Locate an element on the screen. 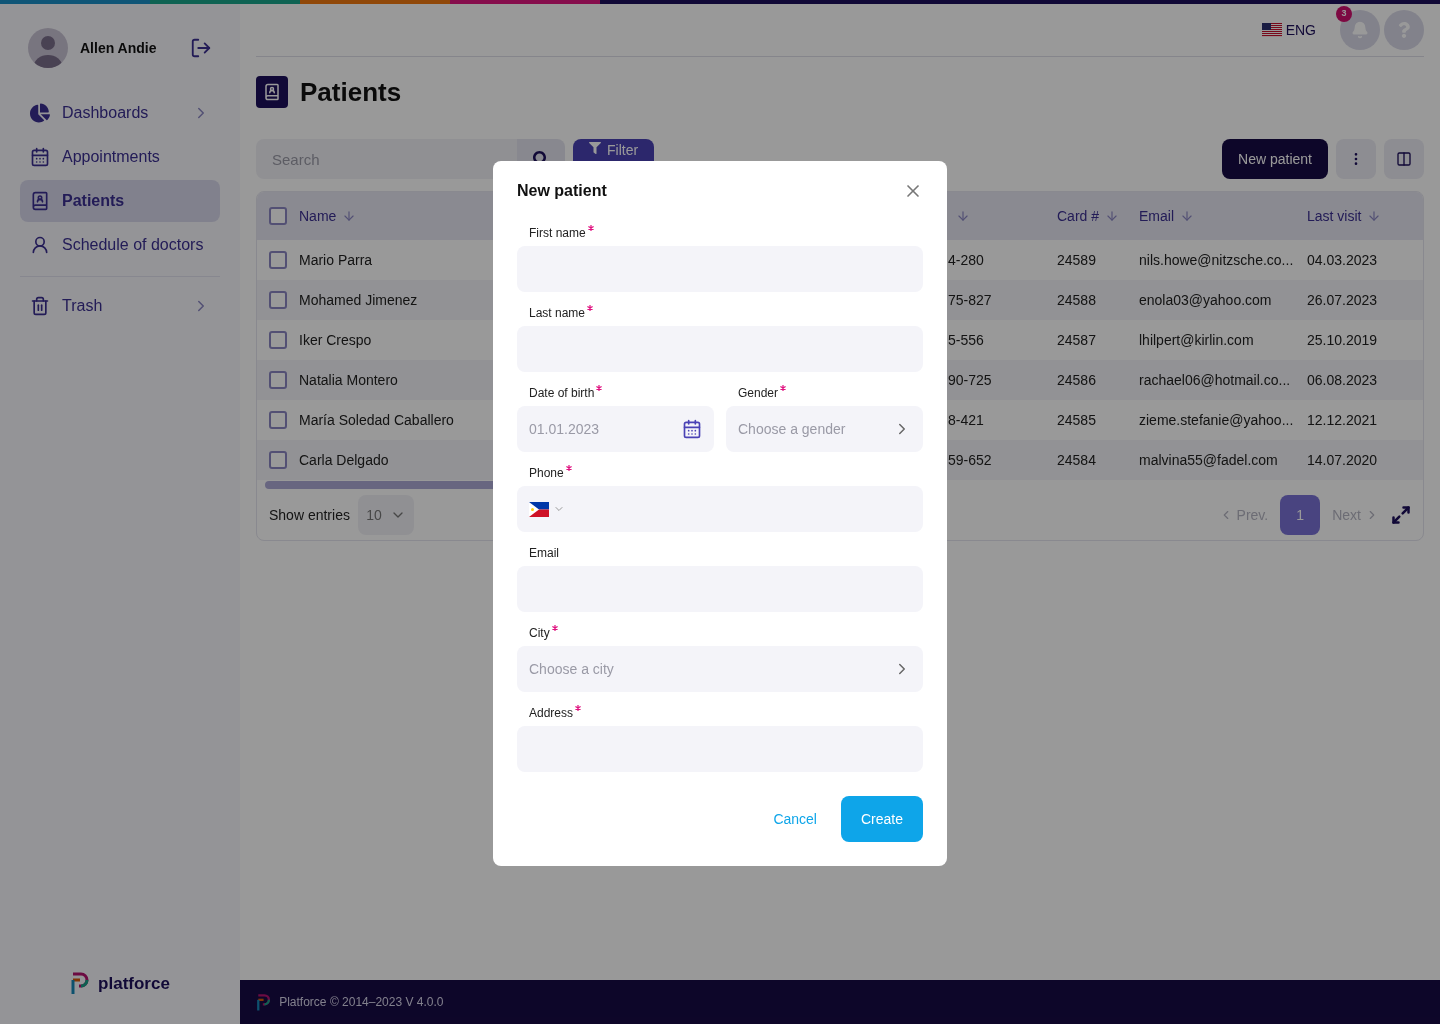  table-cell-text: 5-556 is located at coordinates (966, 340).